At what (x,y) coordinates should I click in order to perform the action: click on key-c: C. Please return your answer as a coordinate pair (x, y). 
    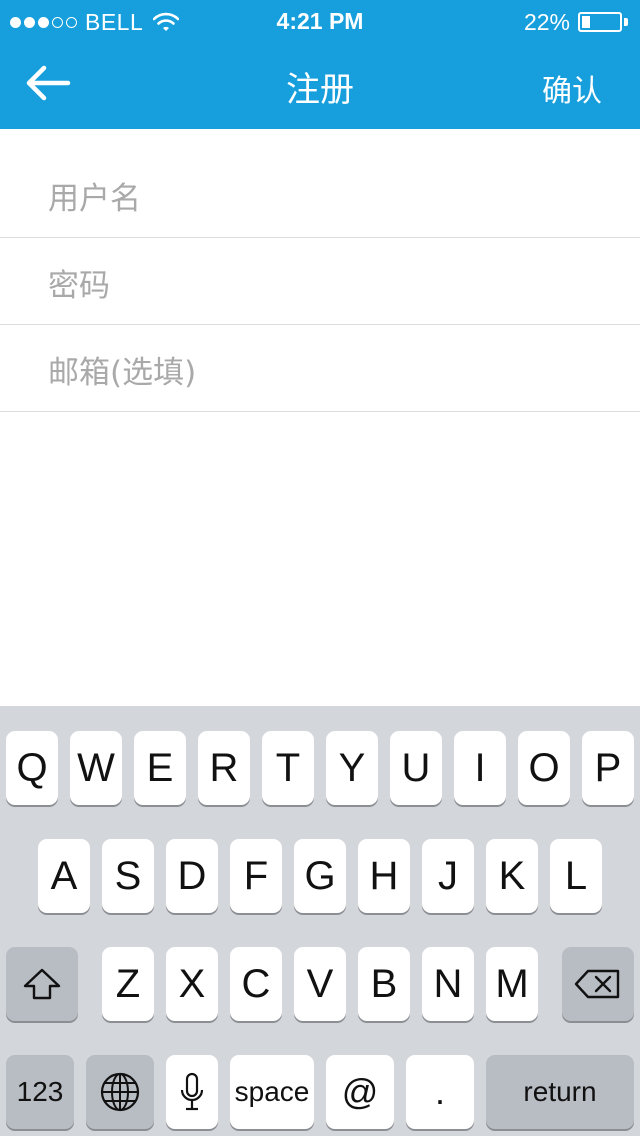
    Looking at the image, I should click on (256, 984).